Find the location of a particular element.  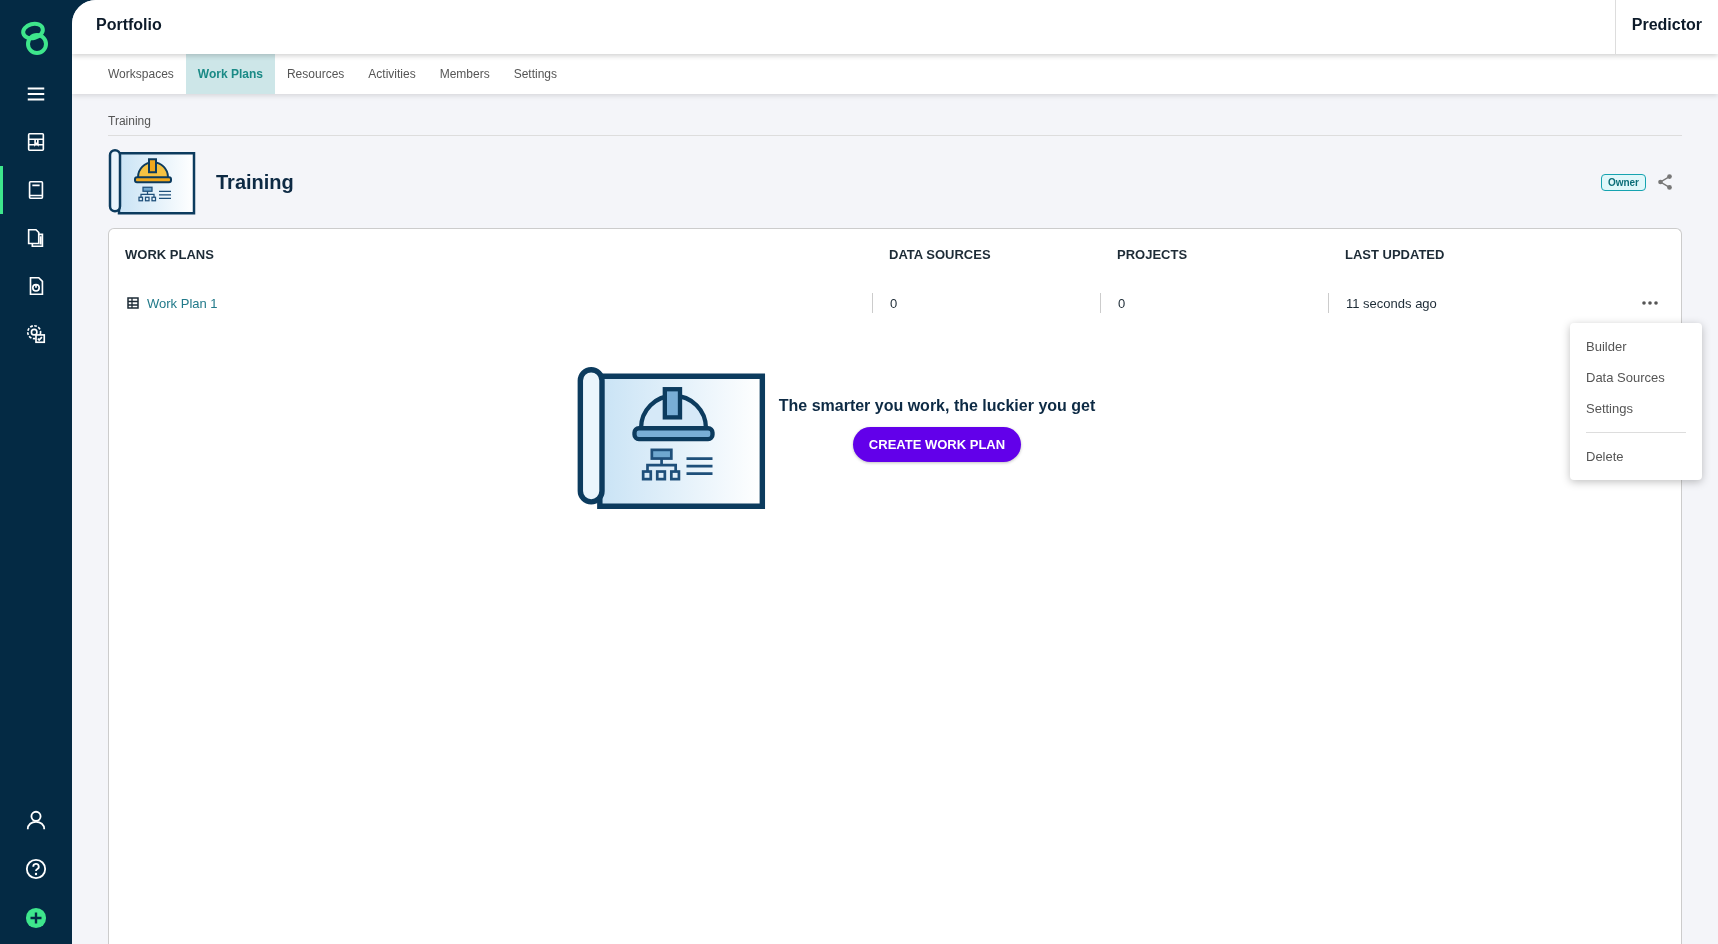

share-icon is located at coordinates (1665, 182).